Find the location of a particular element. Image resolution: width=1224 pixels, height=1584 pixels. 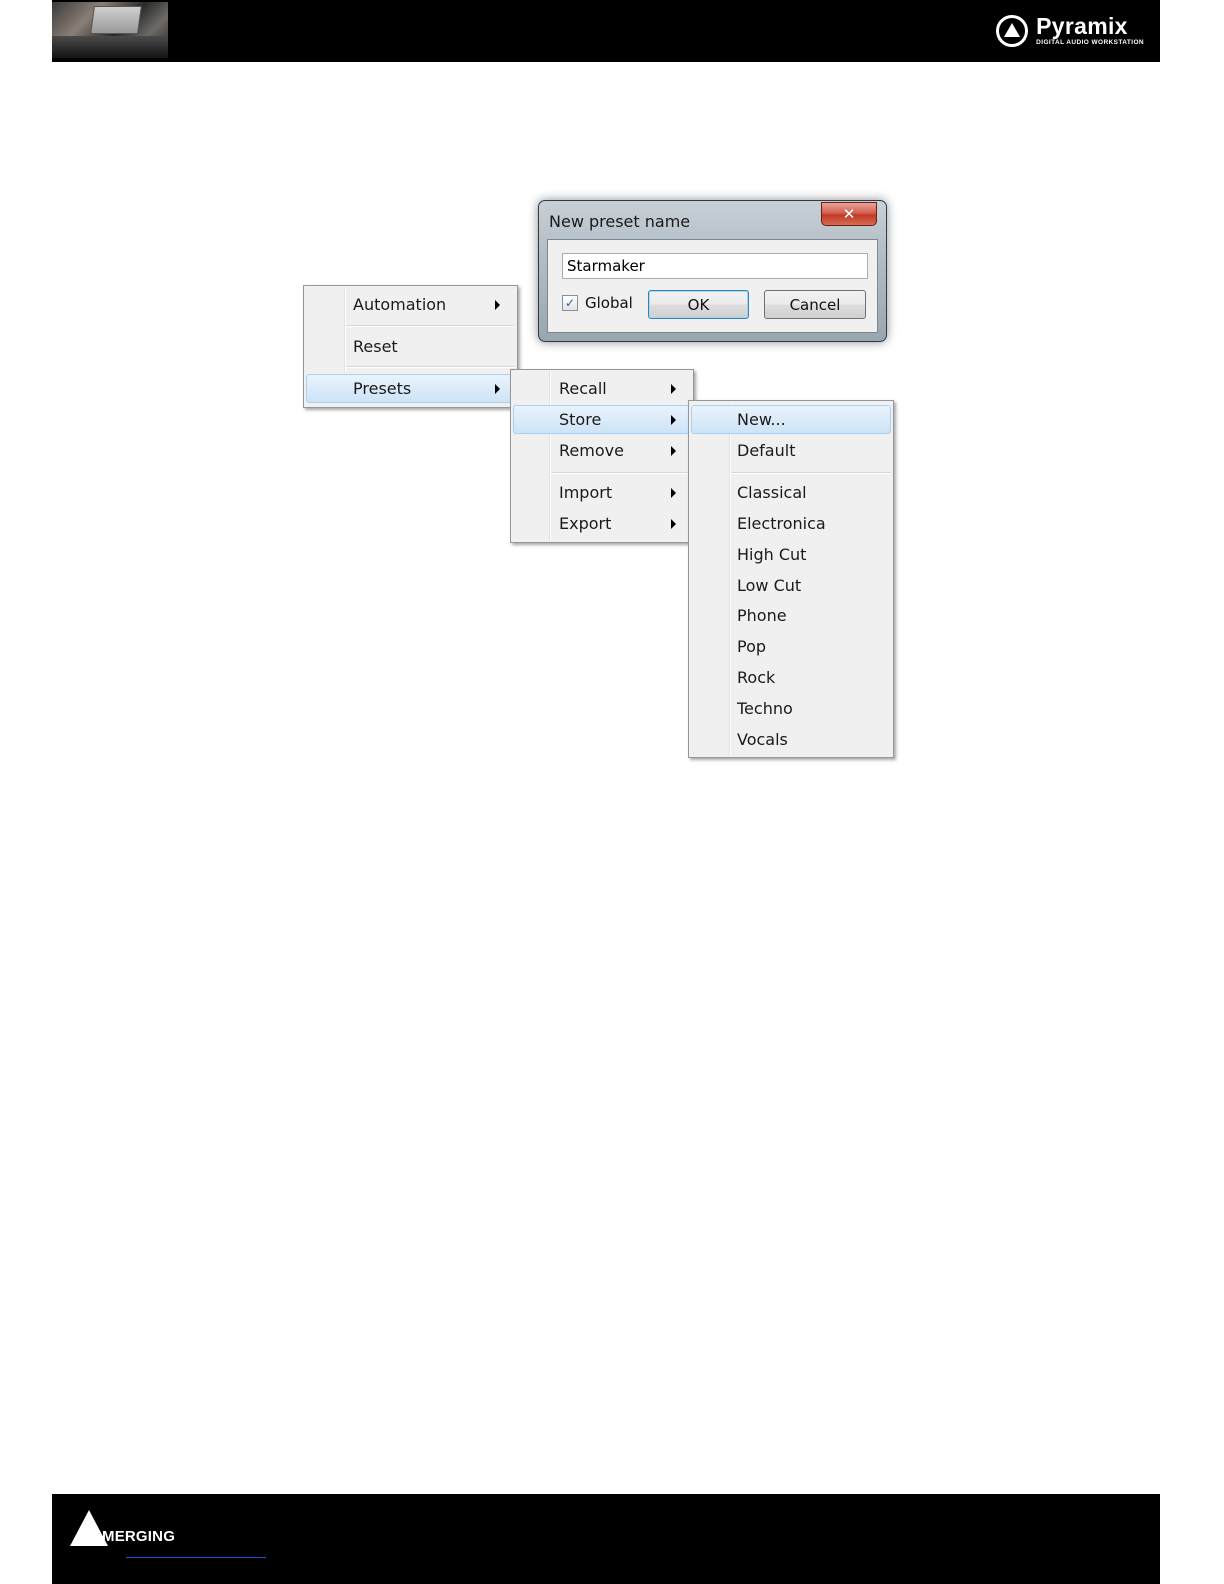

cancel-button: Cancel is located at coordinates (815, 304).